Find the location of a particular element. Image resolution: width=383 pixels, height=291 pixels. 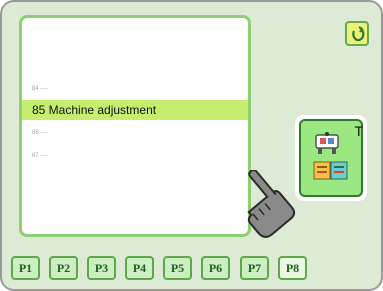

machine-adjustment-button: T is located at coordinates (331, 158).